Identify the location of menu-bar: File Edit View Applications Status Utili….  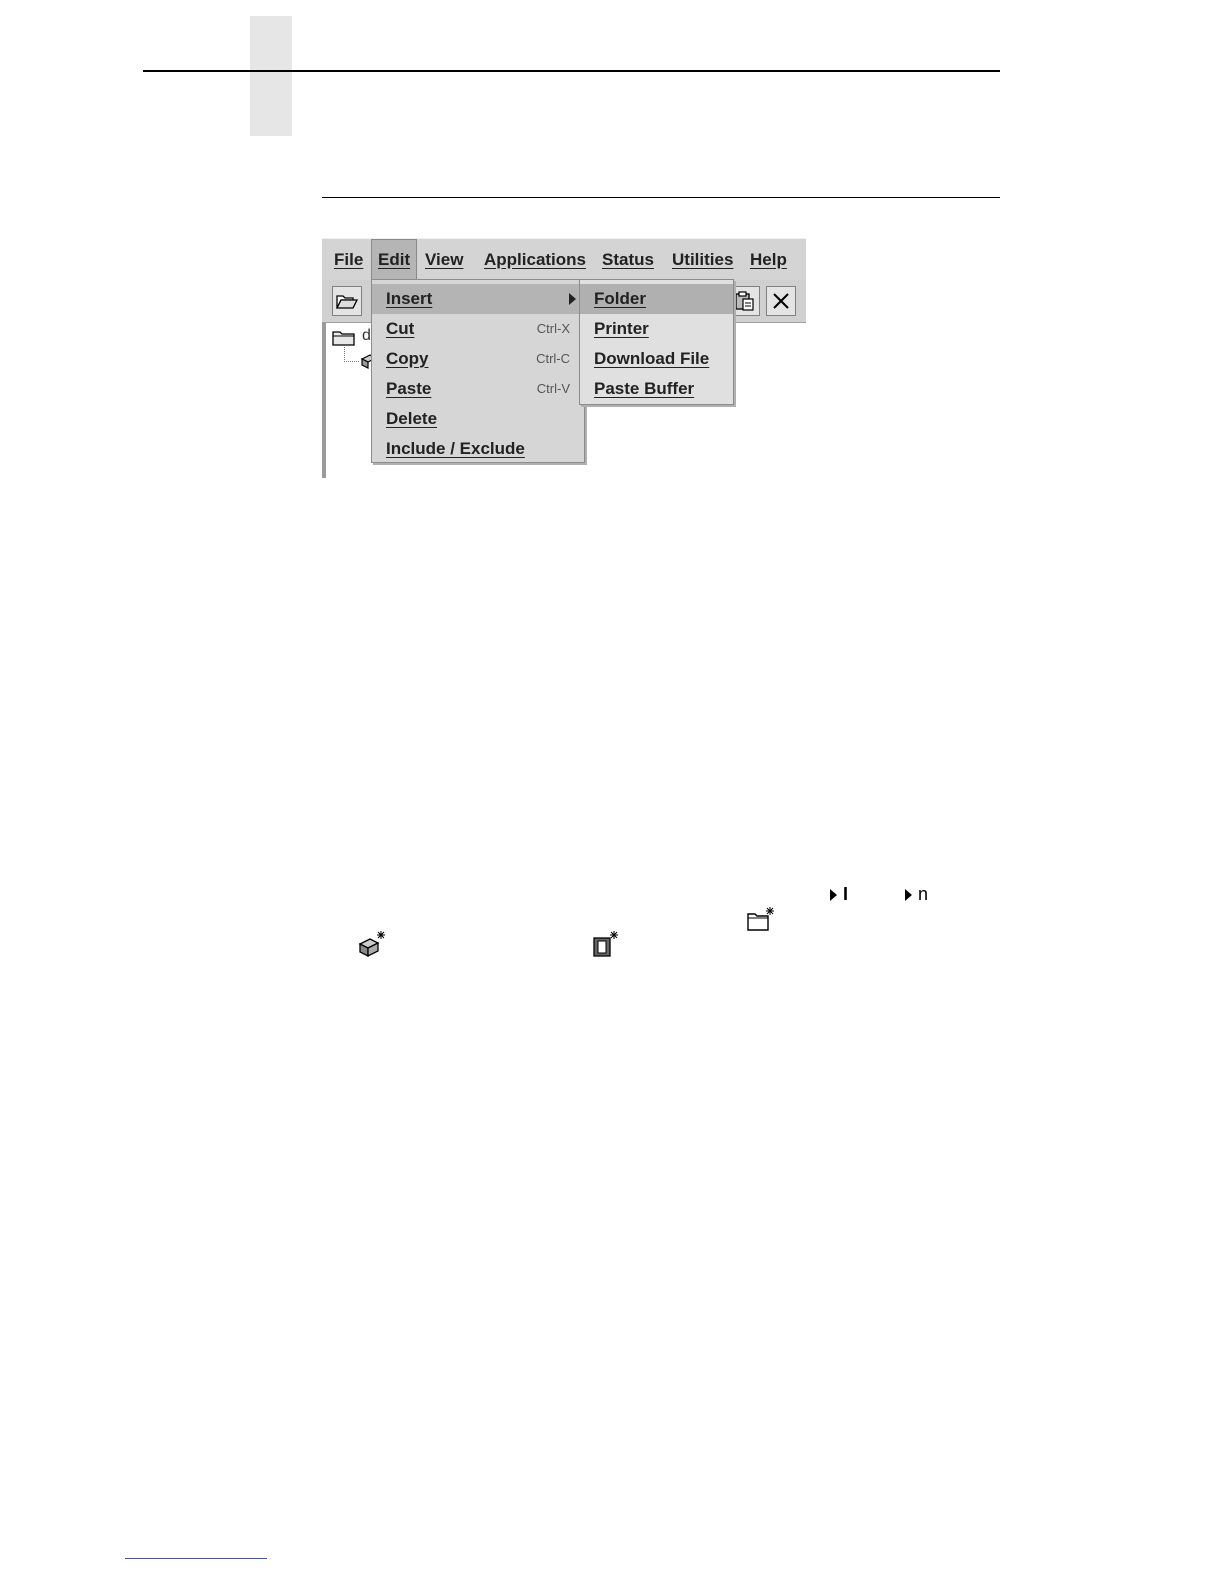
(564, 259).